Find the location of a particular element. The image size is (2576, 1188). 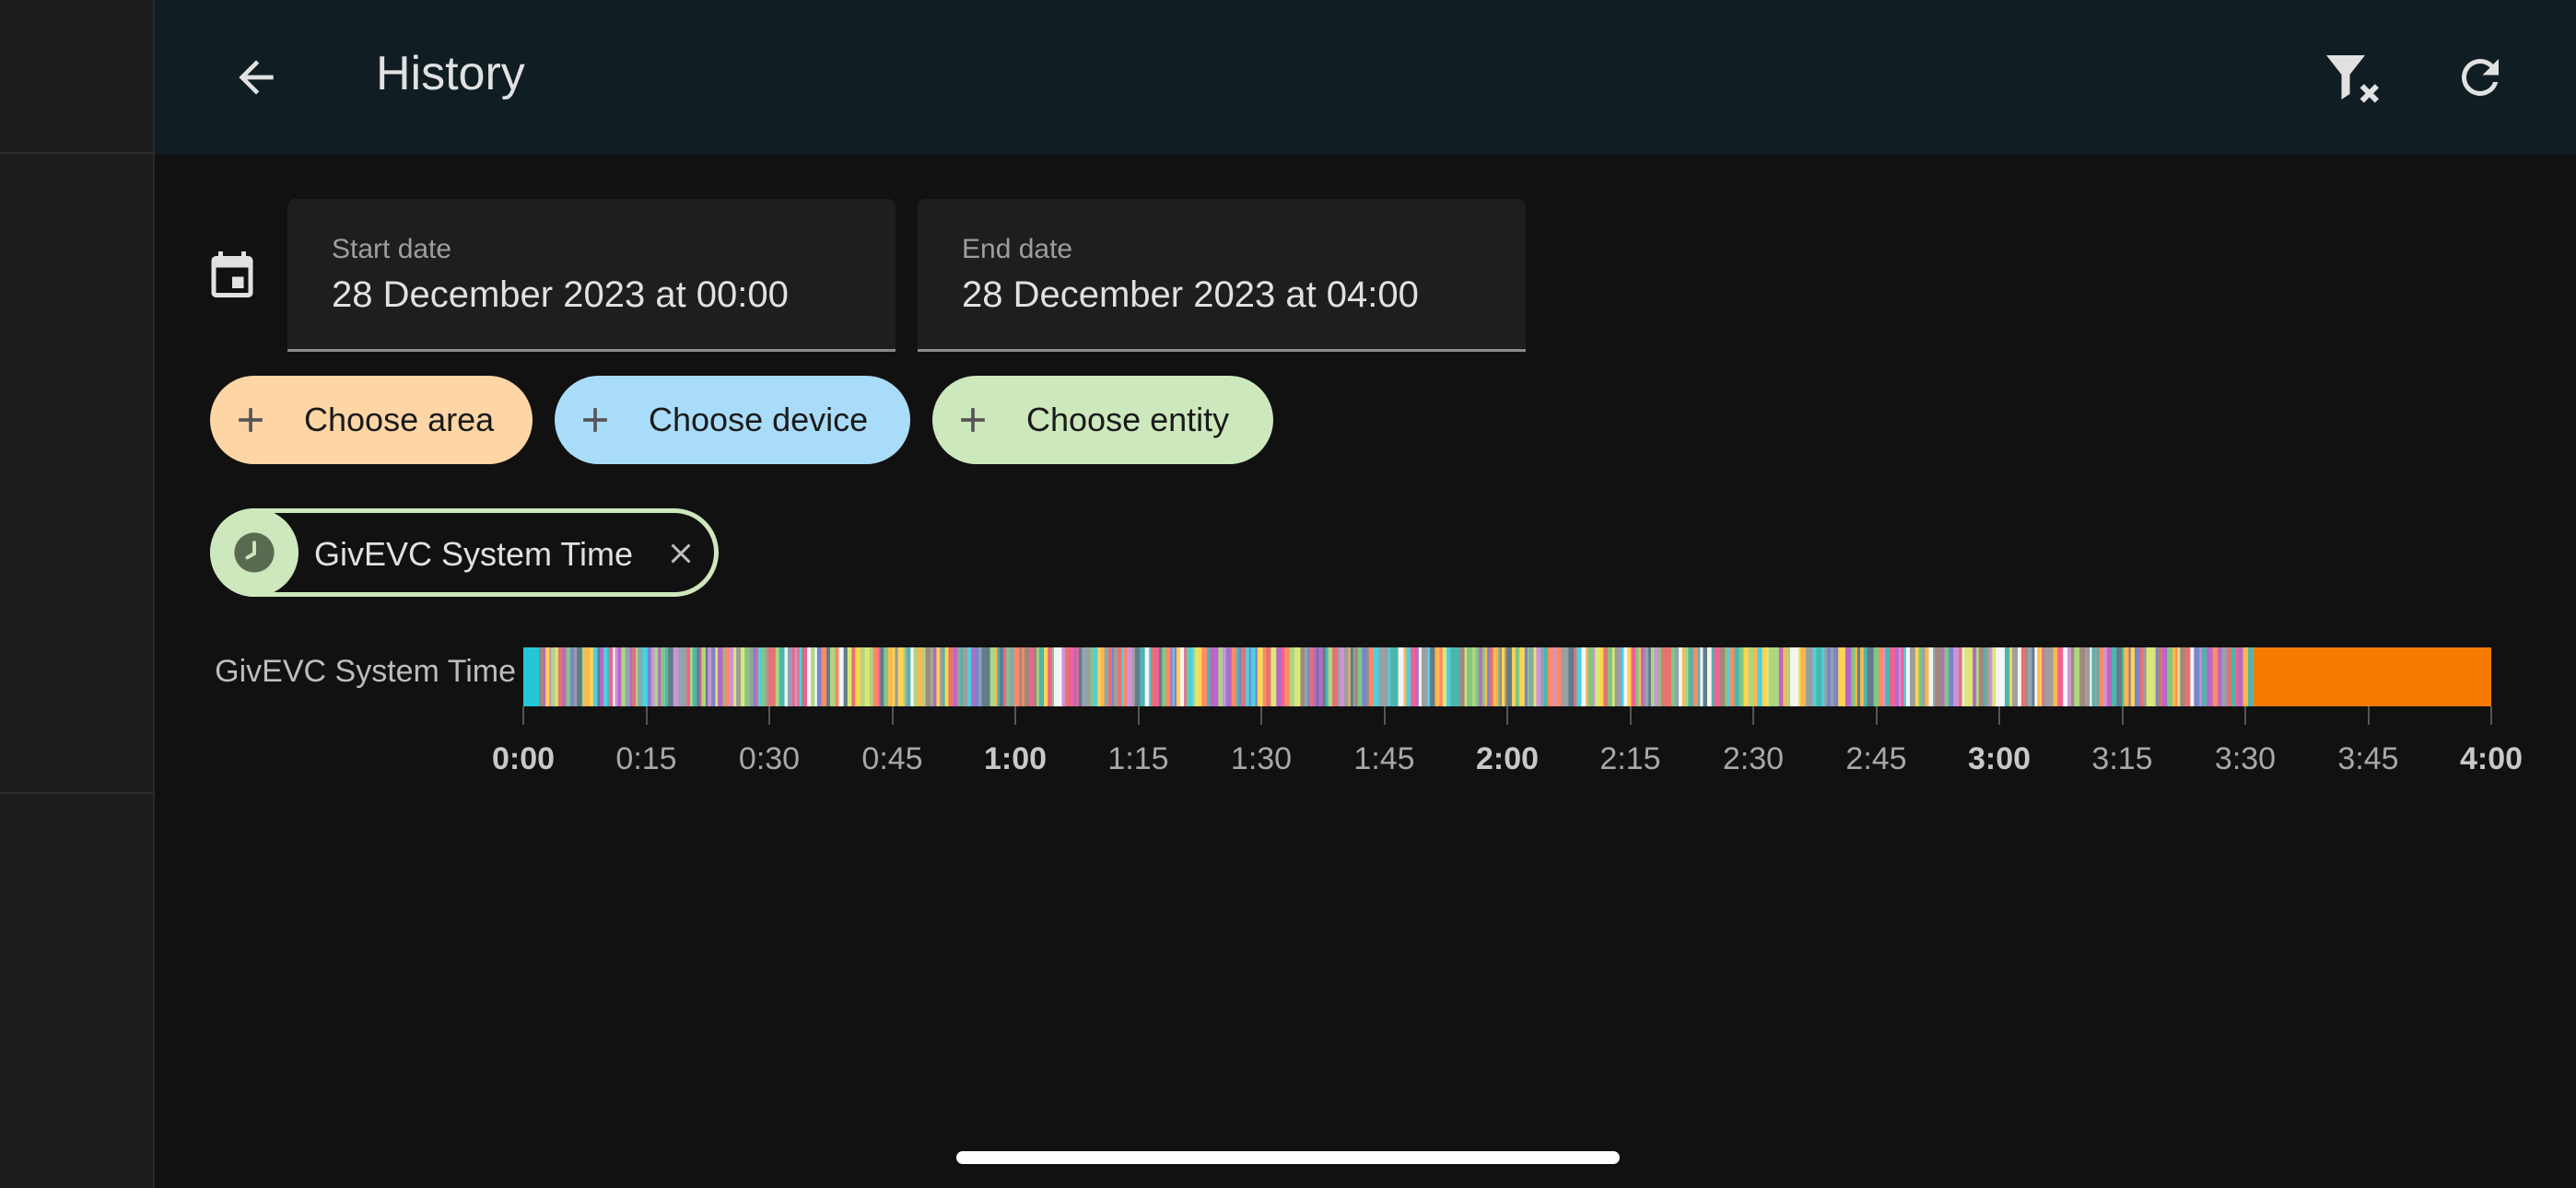

axis-tick-label: 3:00 is located at coordinates (2000, 758).